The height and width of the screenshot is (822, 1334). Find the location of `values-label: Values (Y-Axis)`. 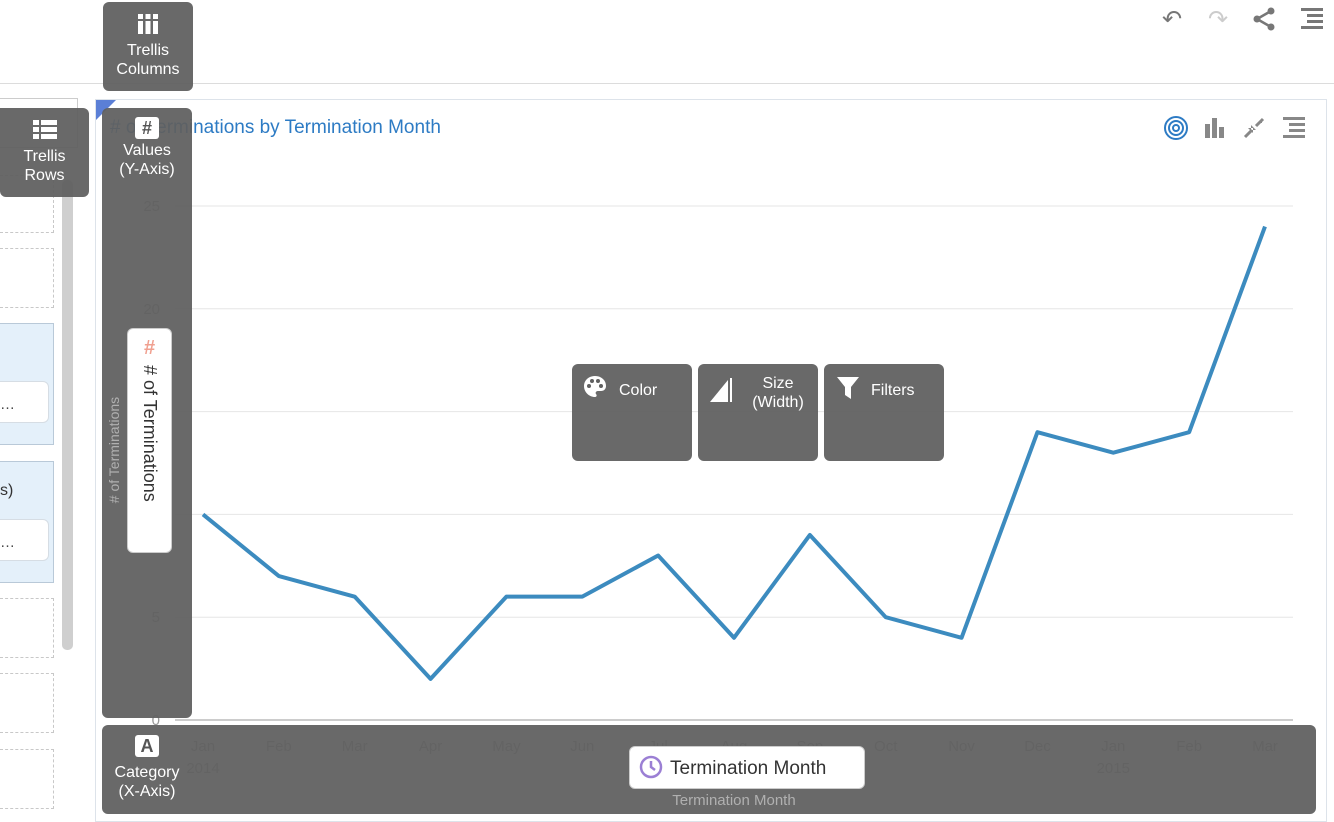

values-label: Values (Y-Axis) is located at coordinates (147, 160).